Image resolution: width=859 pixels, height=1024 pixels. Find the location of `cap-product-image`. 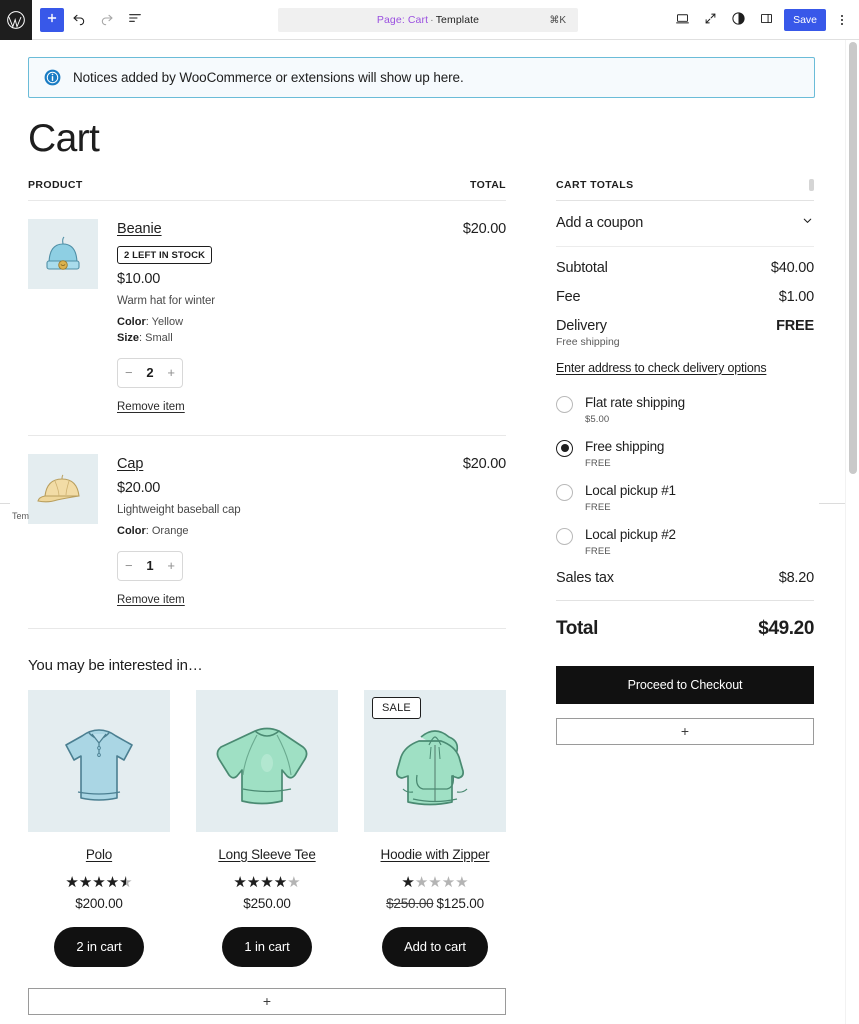

cap-product-image is located at coordinates (63, 488).